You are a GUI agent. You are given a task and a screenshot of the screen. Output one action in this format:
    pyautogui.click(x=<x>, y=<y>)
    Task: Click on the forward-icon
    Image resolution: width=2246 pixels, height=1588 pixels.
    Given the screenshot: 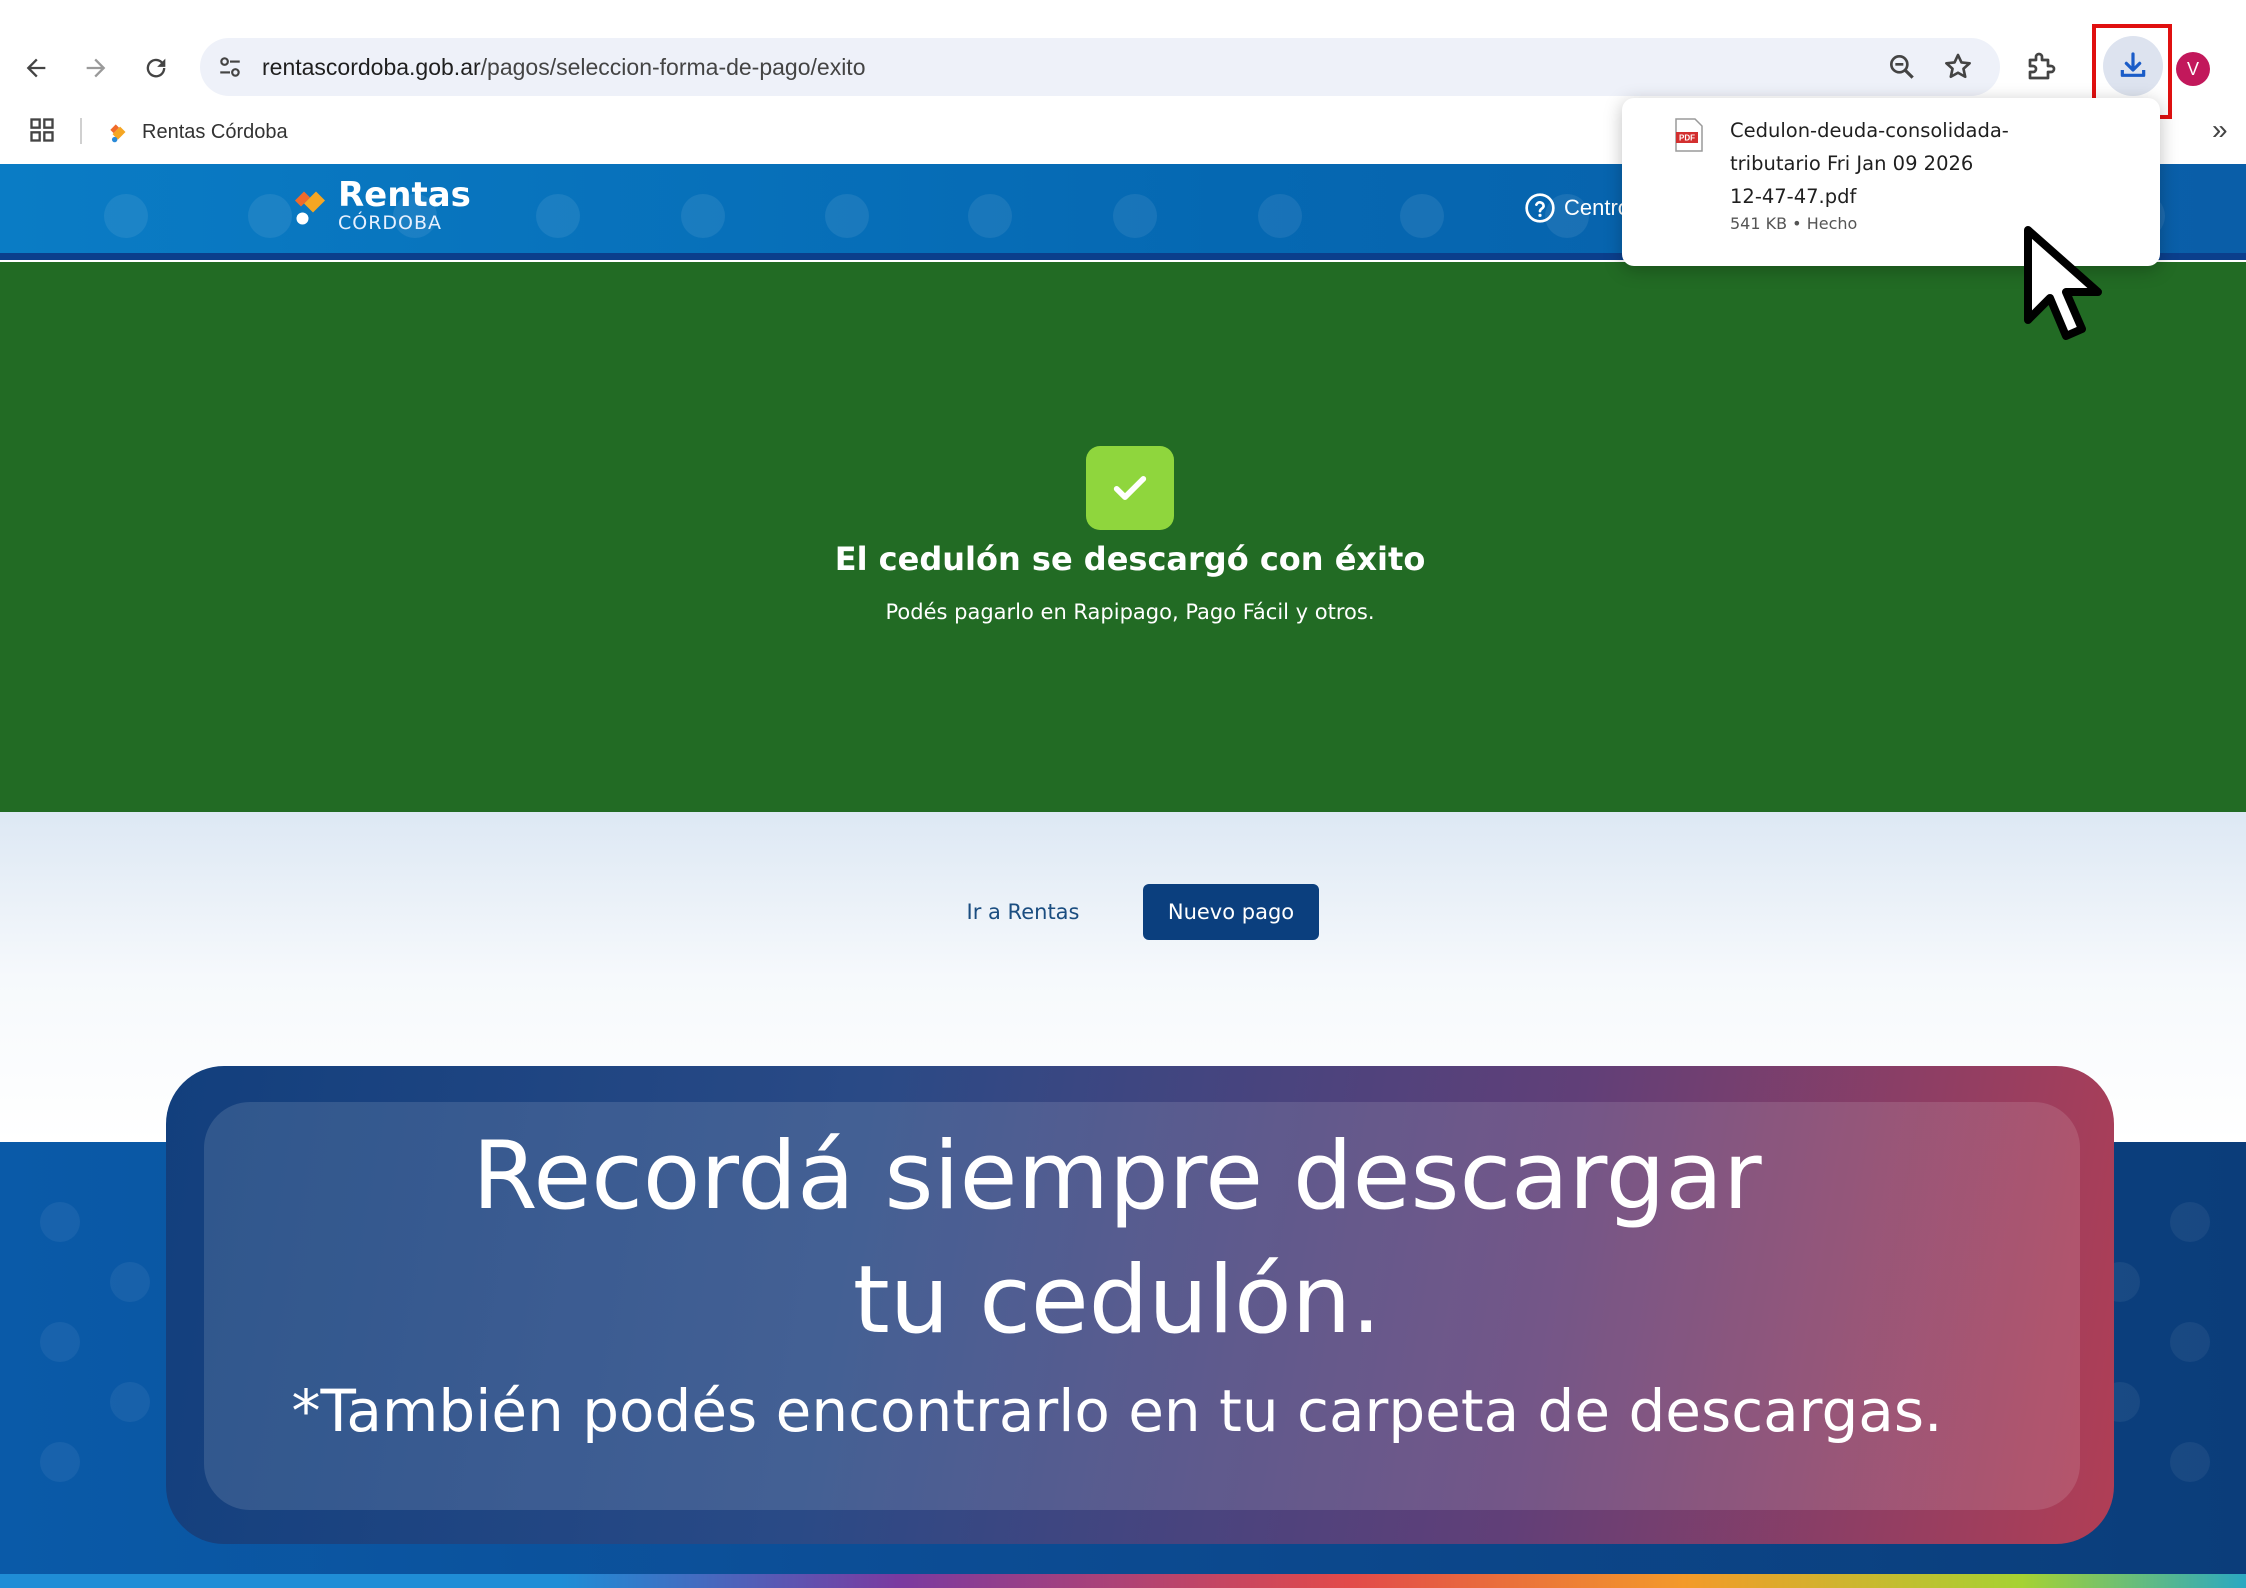 What is the action you would take?
    pyautogui.click(x=96, y=68)
    